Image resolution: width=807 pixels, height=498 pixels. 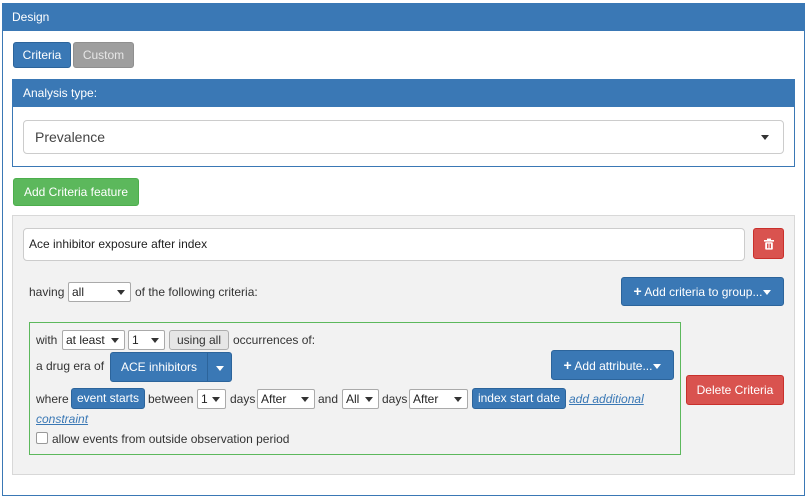 I want to click on end-direction-value: After, so click(x=426, y=399).